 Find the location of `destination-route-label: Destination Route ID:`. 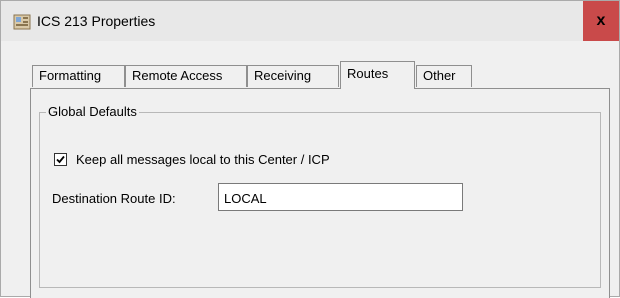

destination-route-label: Destination Route ID: is located at coordinates (114, 198).